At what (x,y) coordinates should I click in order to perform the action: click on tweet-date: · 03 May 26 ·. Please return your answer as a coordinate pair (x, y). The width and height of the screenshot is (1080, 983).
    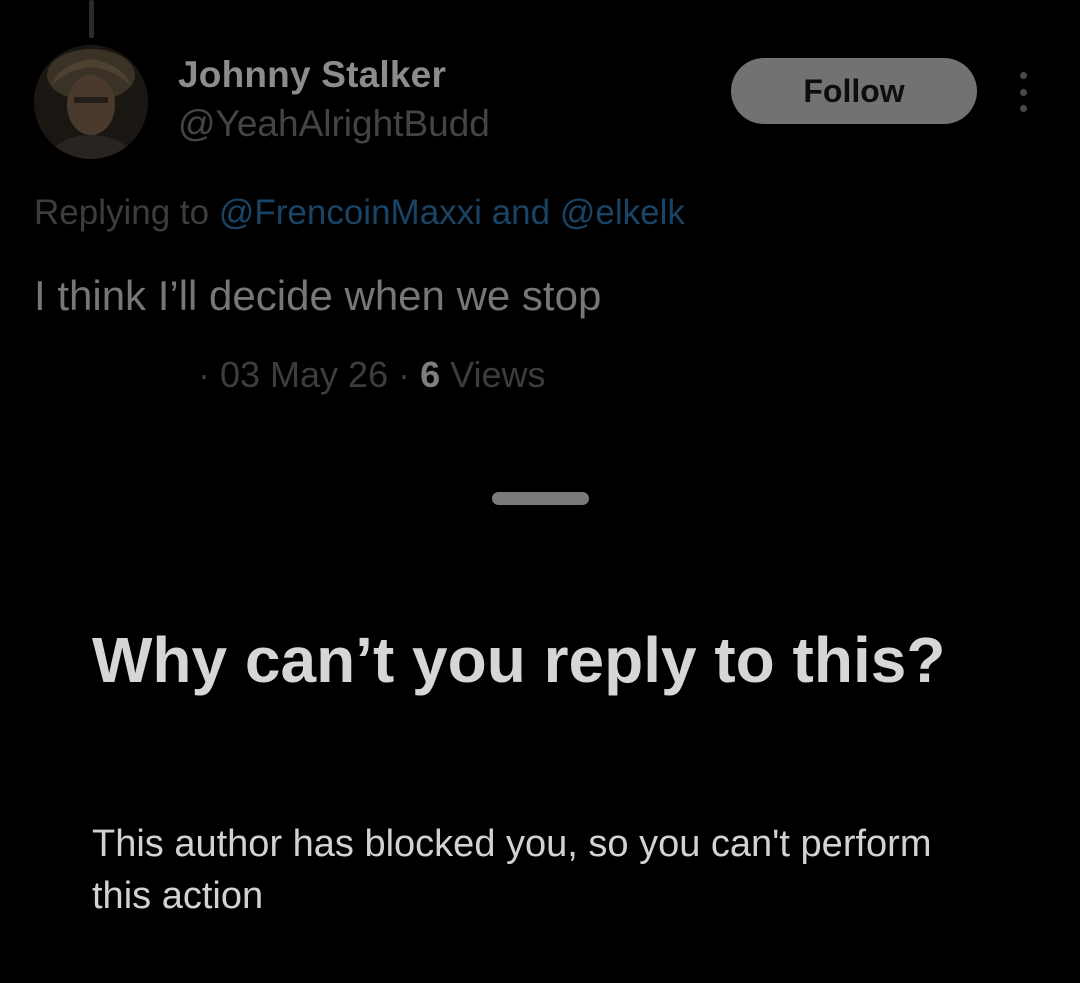
    Looking at the image, I should click on (304, 374).